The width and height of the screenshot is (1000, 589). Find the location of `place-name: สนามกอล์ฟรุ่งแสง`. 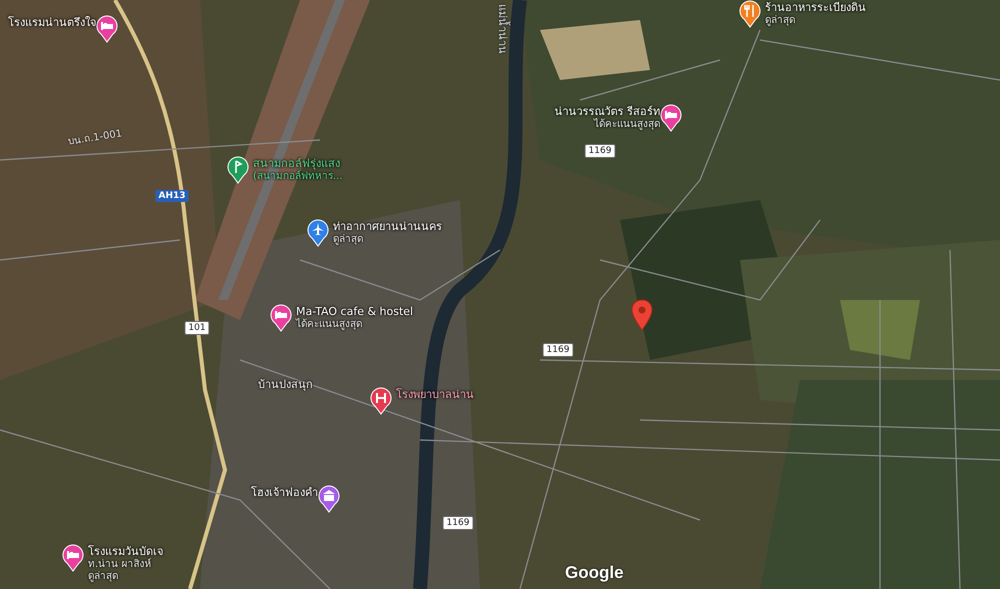

place-name: สนามกอล์ฟรุ่งแสง is located at coordinates (297, 164).